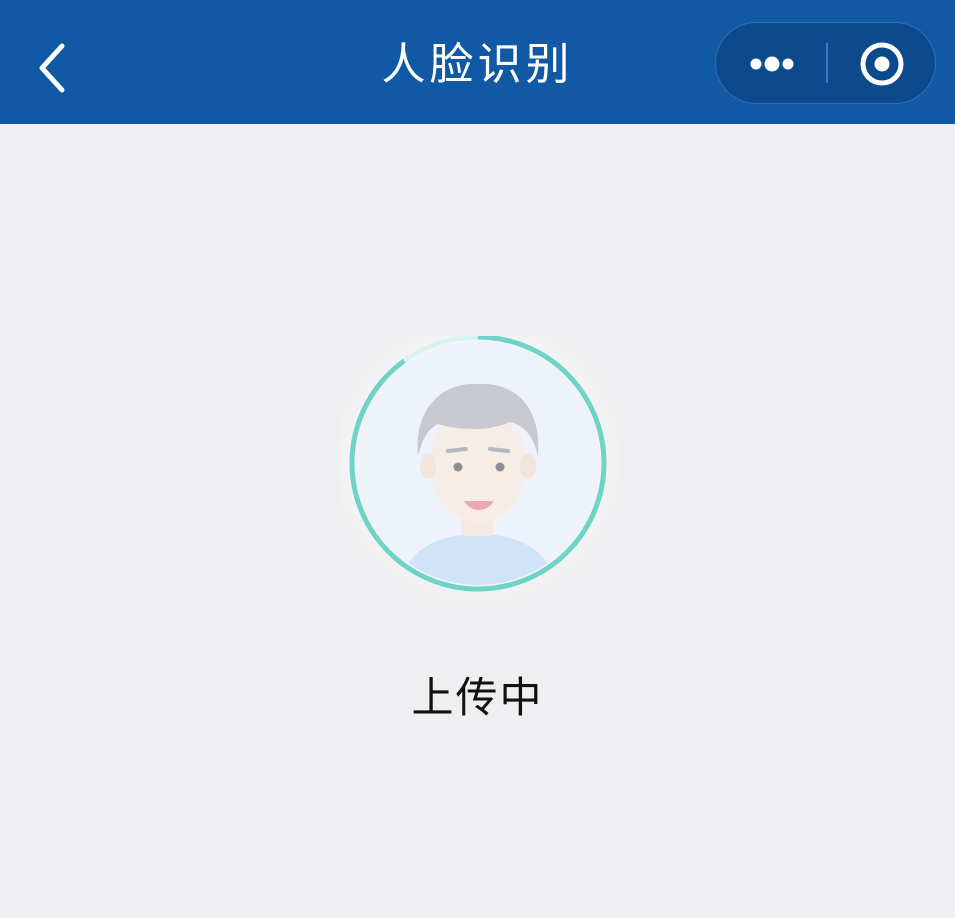 The height and width of the screenshot is (918, 955). I want to click on navigation-bar: 人脸识别, so click(477, 62).